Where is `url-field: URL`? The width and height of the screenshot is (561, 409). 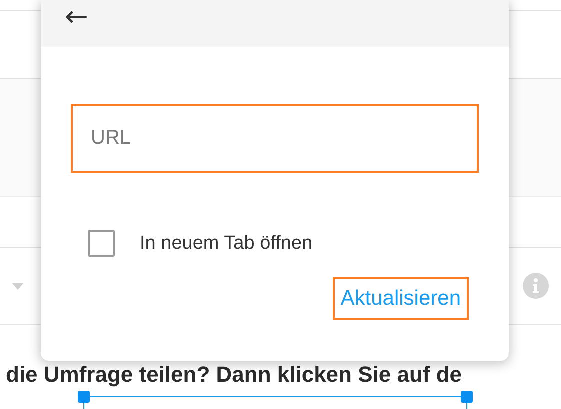 url-field: URL is located at coordinates (275, 138).